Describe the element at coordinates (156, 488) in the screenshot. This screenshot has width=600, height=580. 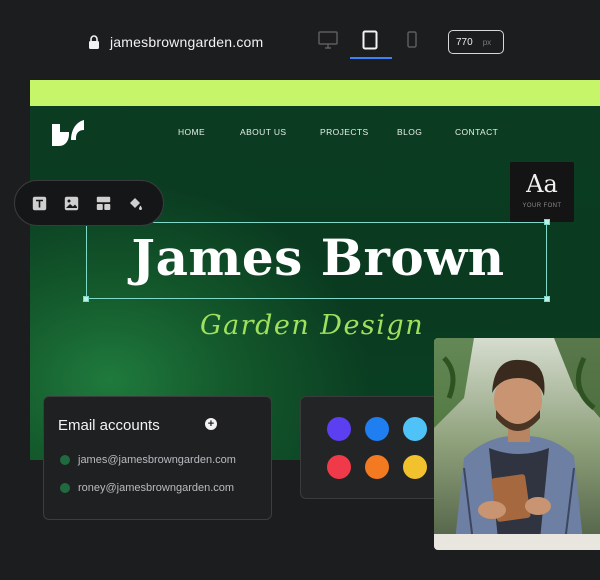
I see `email-address: roney@jamesbrowngarden.com` at that location.